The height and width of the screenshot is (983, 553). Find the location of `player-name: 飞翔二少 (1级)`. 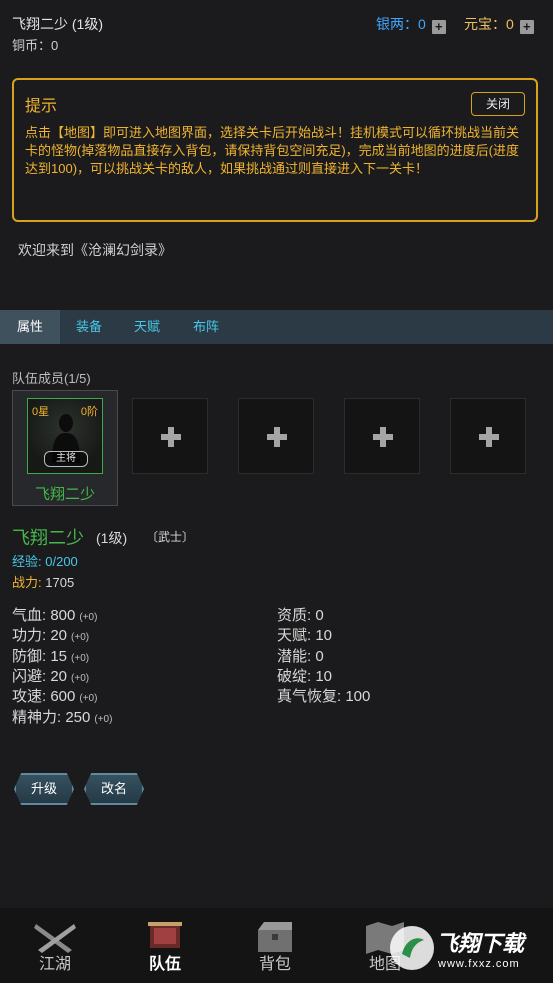

player-name: 飞翔二少 (1级) is located at coordinates (57, 24).